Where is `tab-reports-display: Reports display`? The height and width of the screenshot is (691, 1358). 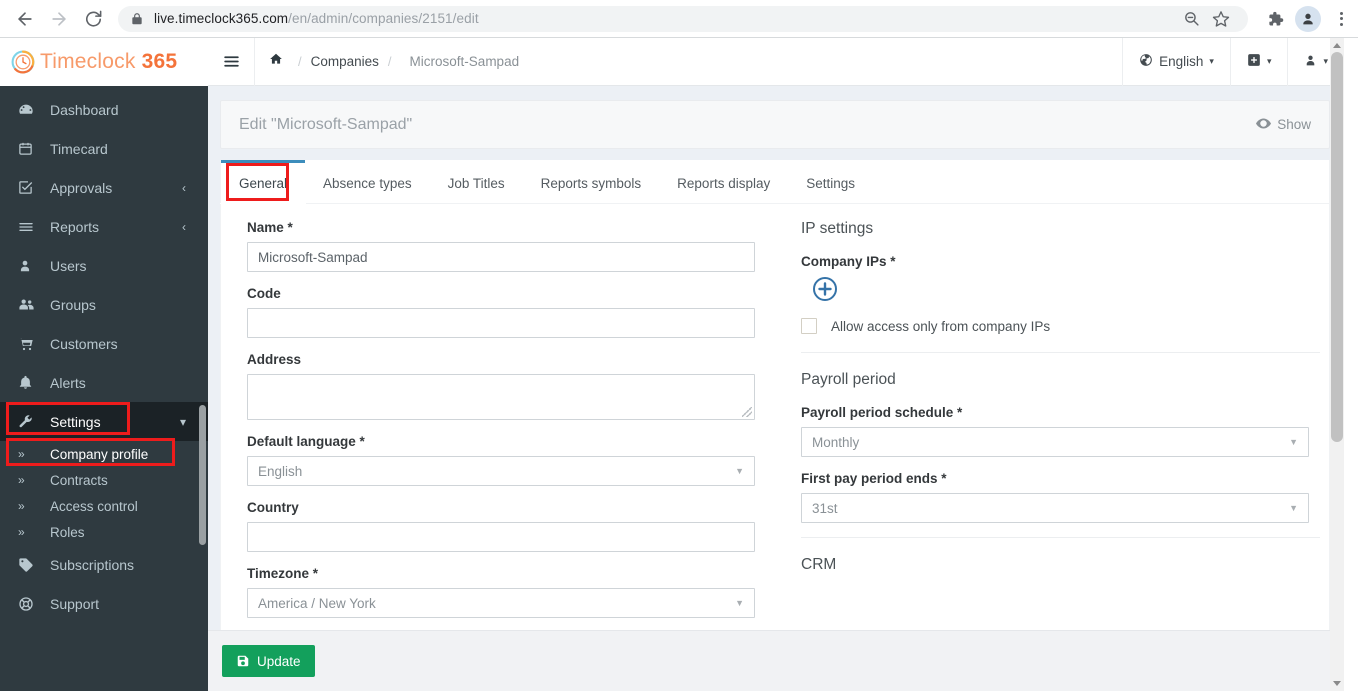
tab-reports-display: Reports display is located at coordinates (723, 181).